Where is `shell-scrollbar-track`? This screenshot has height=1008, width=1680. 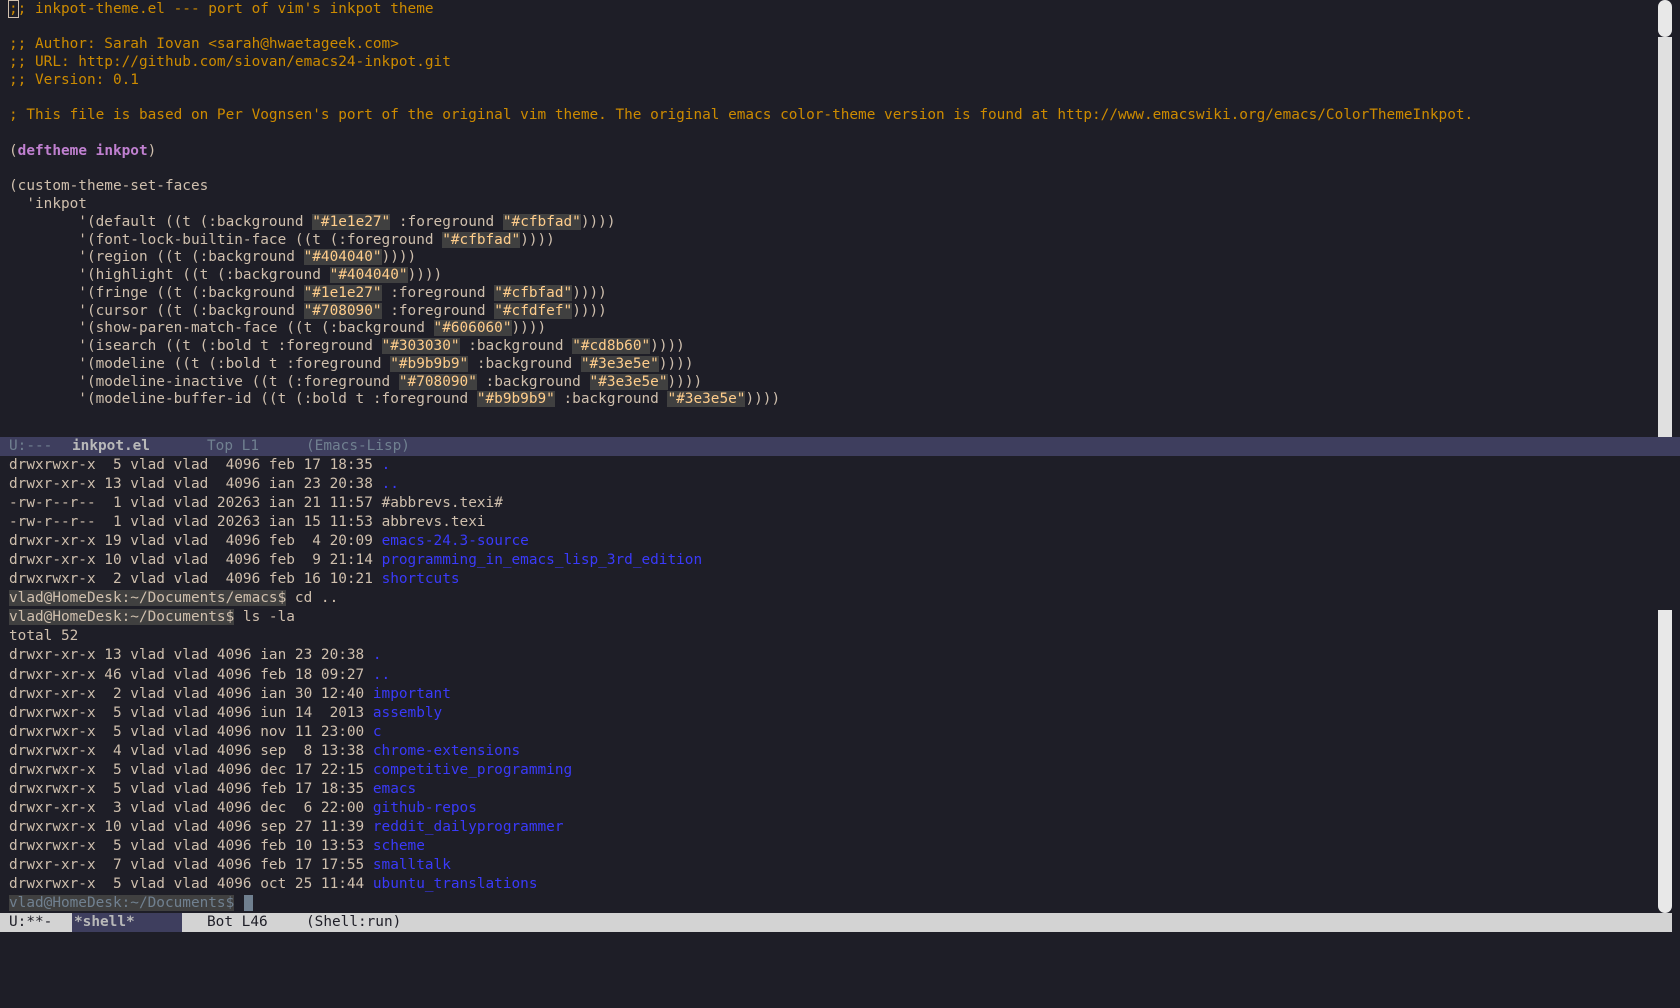
shell-scrollbar-track is located at coordinates (1666, 533).